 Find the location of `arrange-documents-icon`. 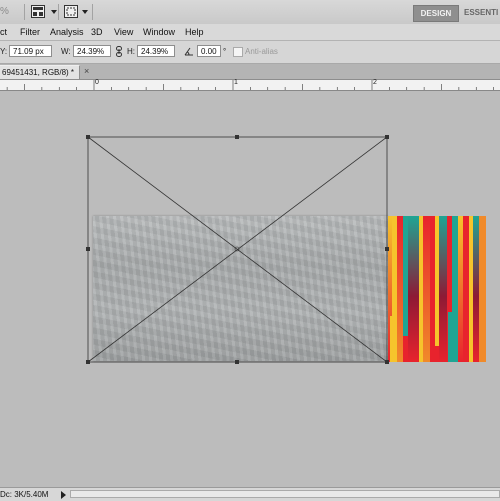

arrange-documents-icon is located at coordinates (40, 12).